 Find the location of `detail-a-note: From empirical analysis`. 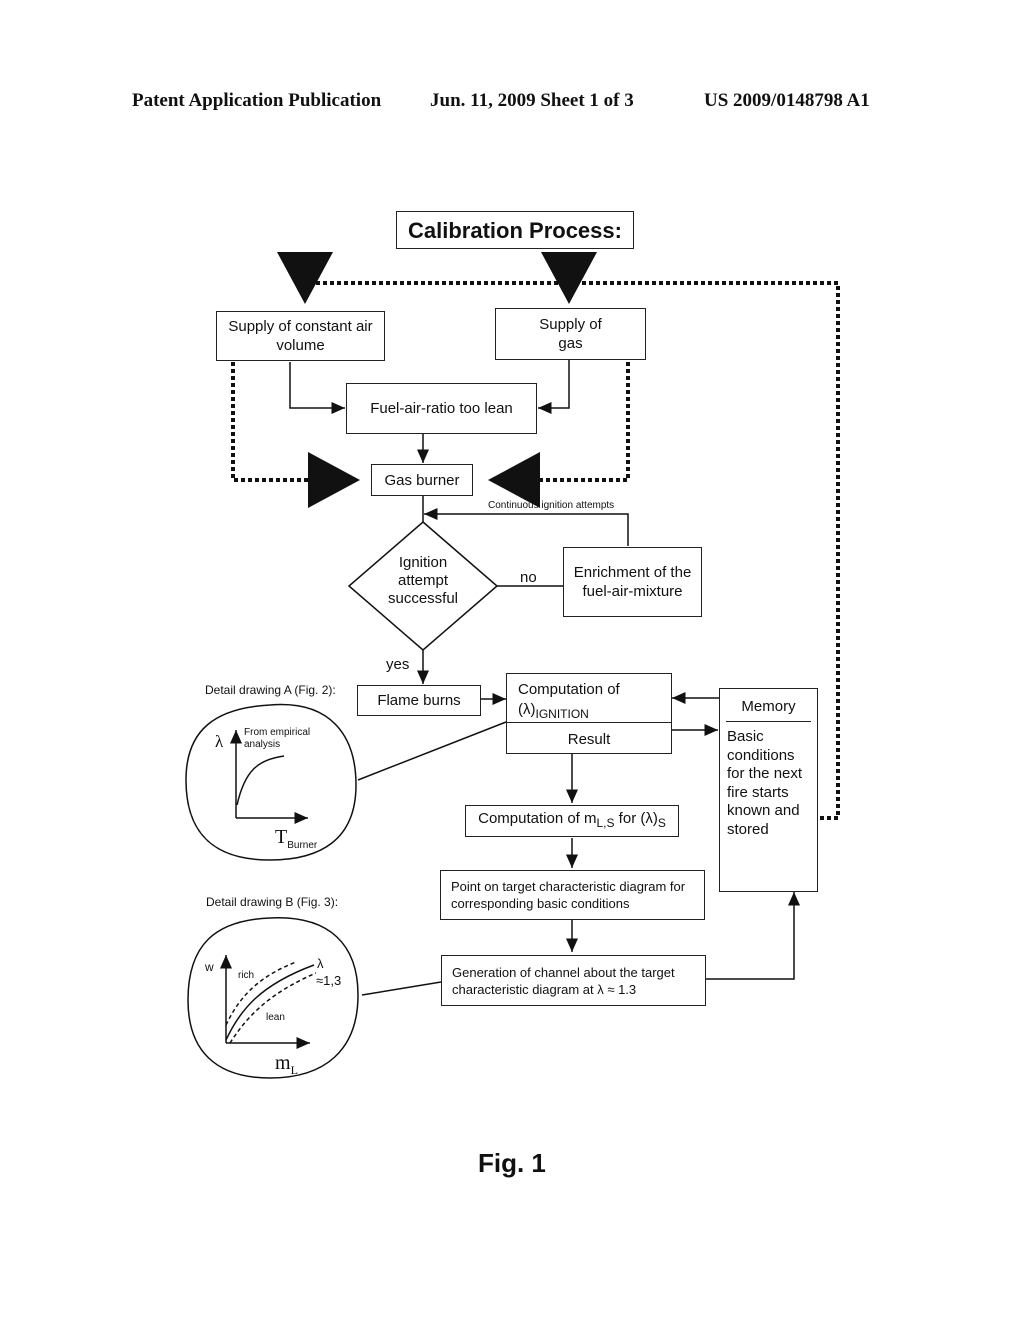

detail-a-note: From empirical analysis is located at coordinates (277, 739).